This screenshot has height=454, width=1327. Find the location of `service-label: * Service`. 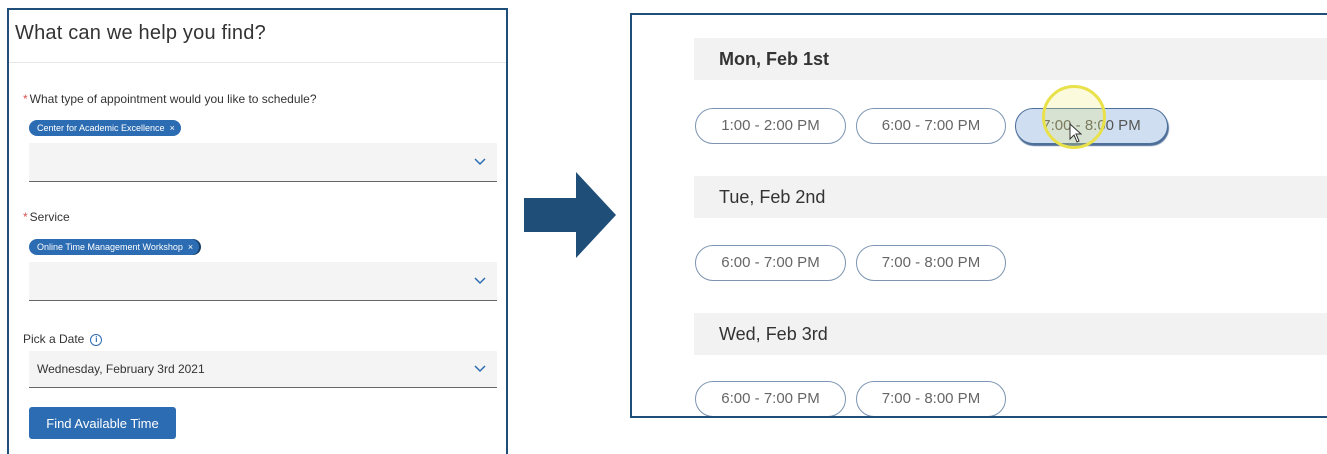

service-label: * Service is located at coordinates (46, 217).